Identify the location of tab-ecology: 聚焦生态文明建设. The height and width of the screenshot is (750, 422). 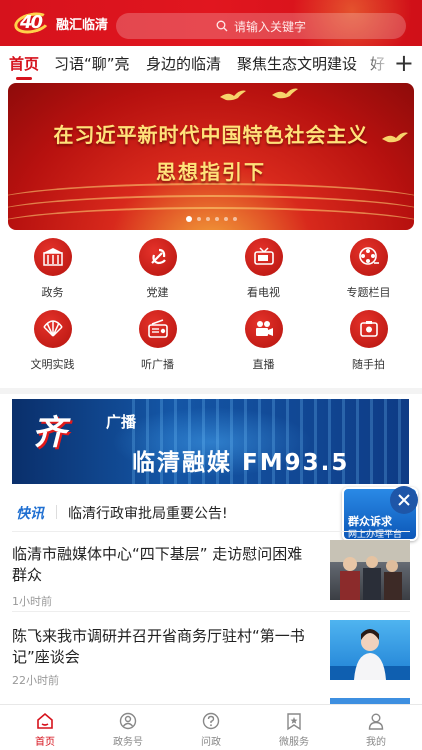
(297, 63).